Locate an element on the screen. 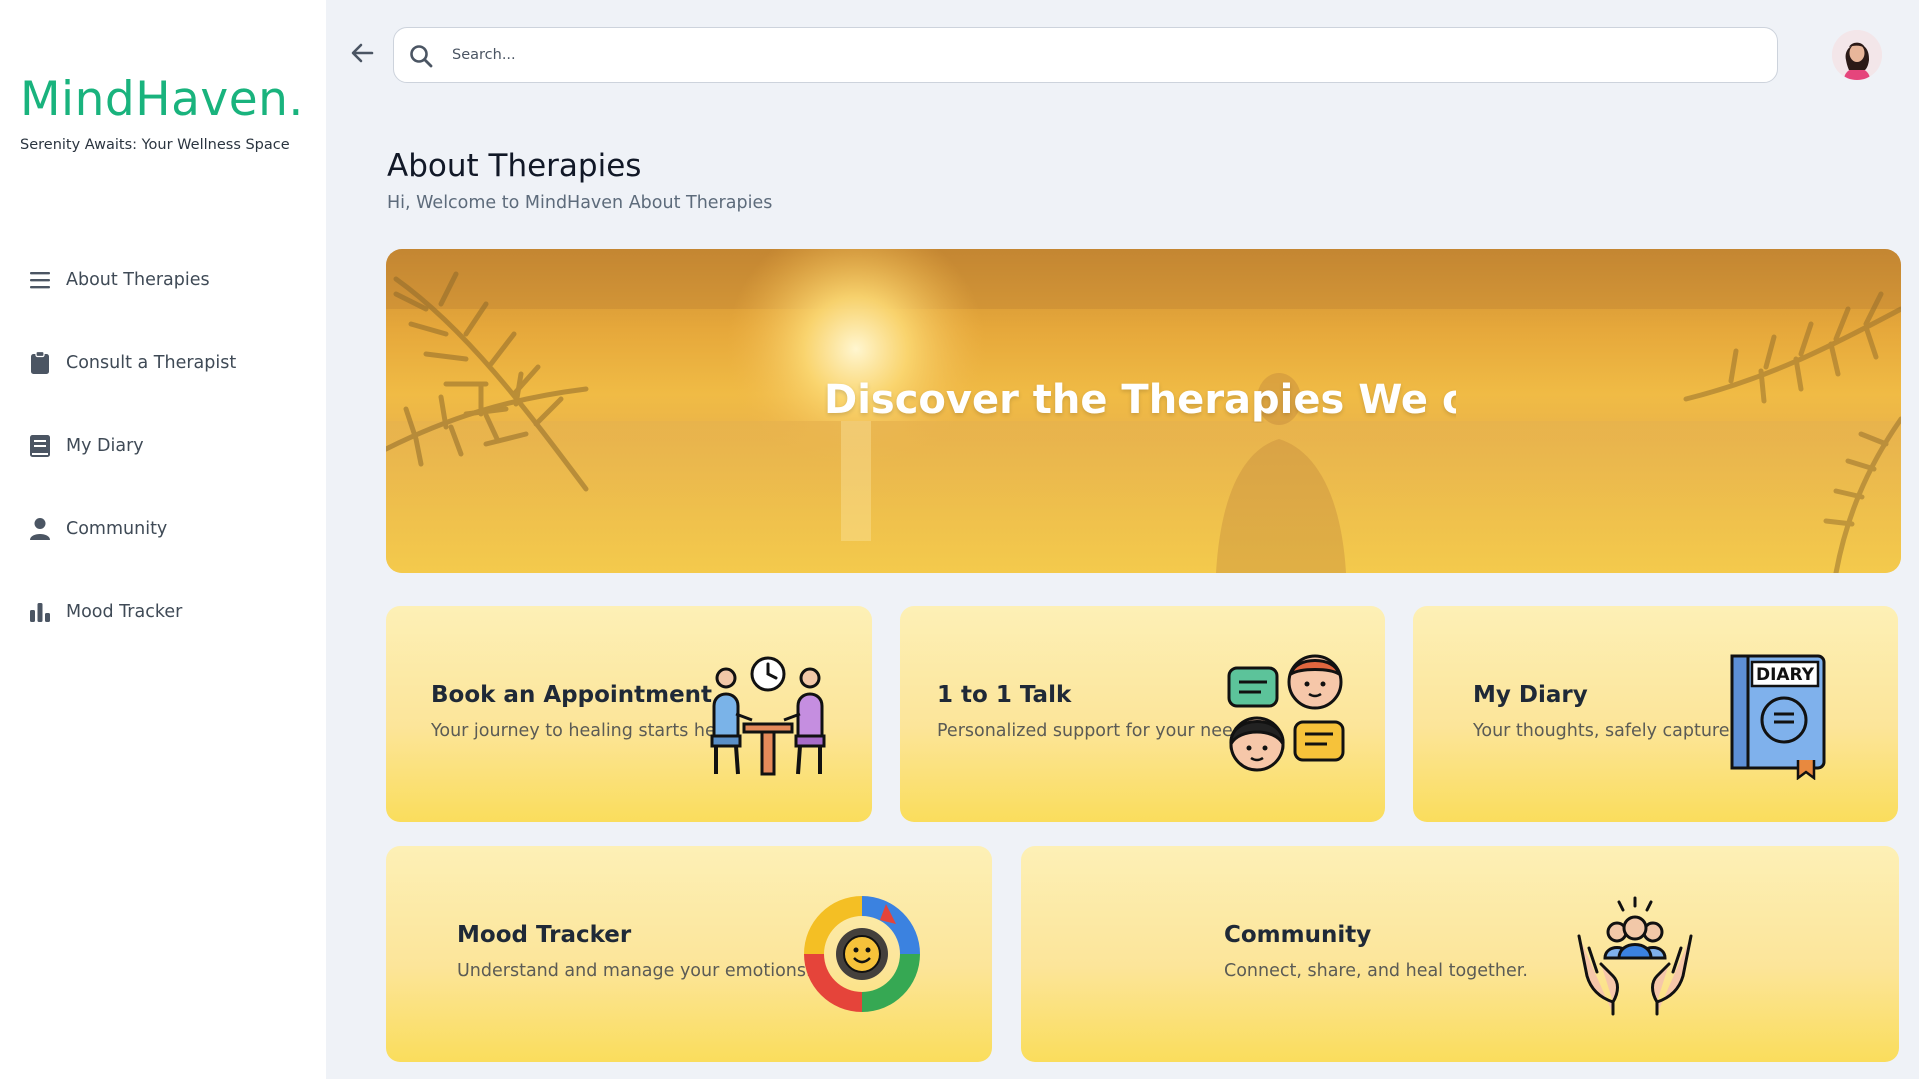 The image size is (1919, 1079). sidebar-item-about-therapies: About Therapies is located at coordinates (119, 280).